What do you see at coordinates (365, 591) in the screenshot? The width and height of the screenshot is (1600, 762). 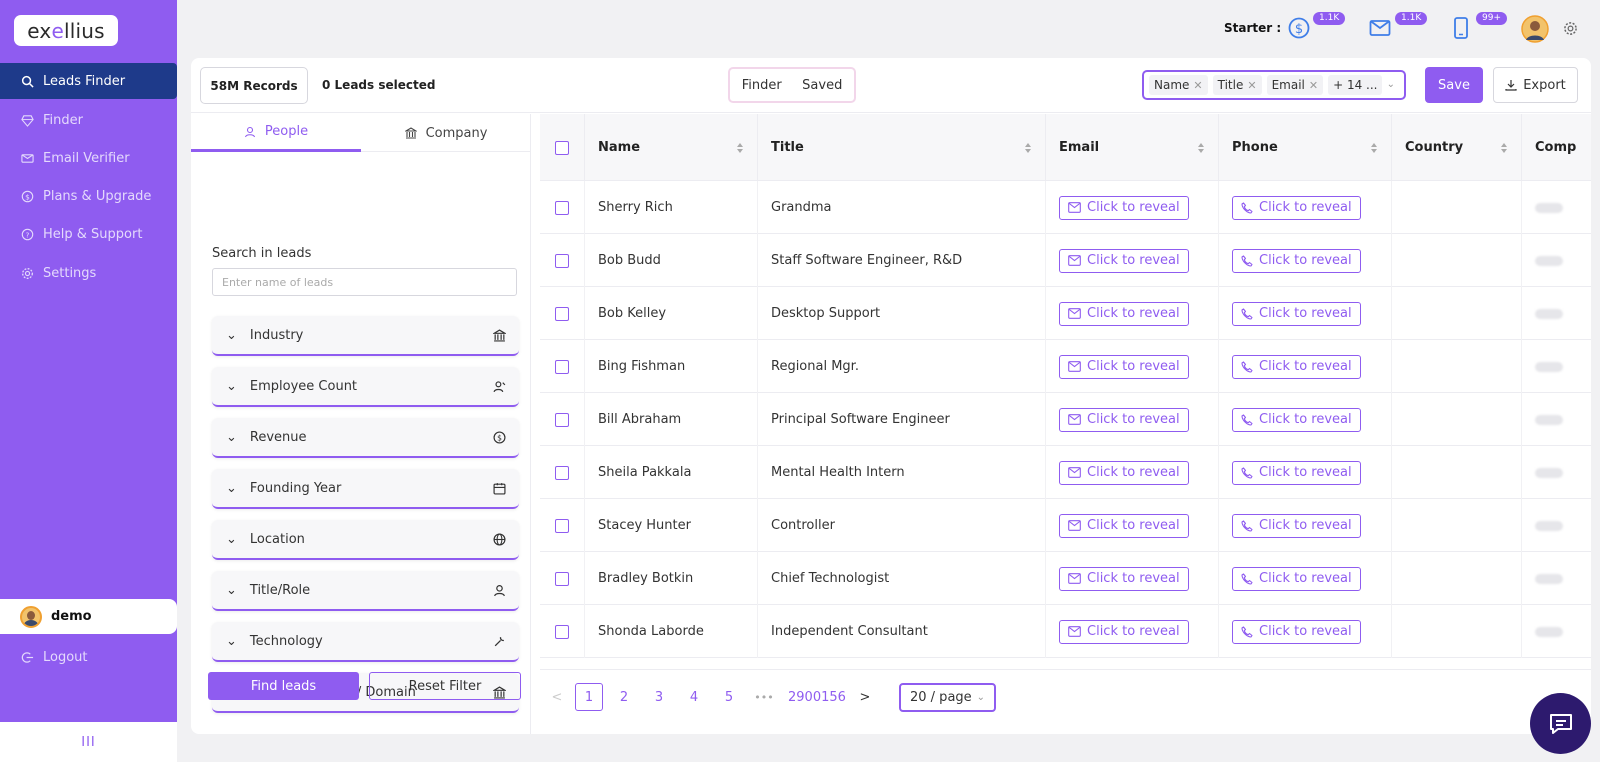 I see `filter-title-role: ⌄ Title/Role` at bounding box center [365, 591].